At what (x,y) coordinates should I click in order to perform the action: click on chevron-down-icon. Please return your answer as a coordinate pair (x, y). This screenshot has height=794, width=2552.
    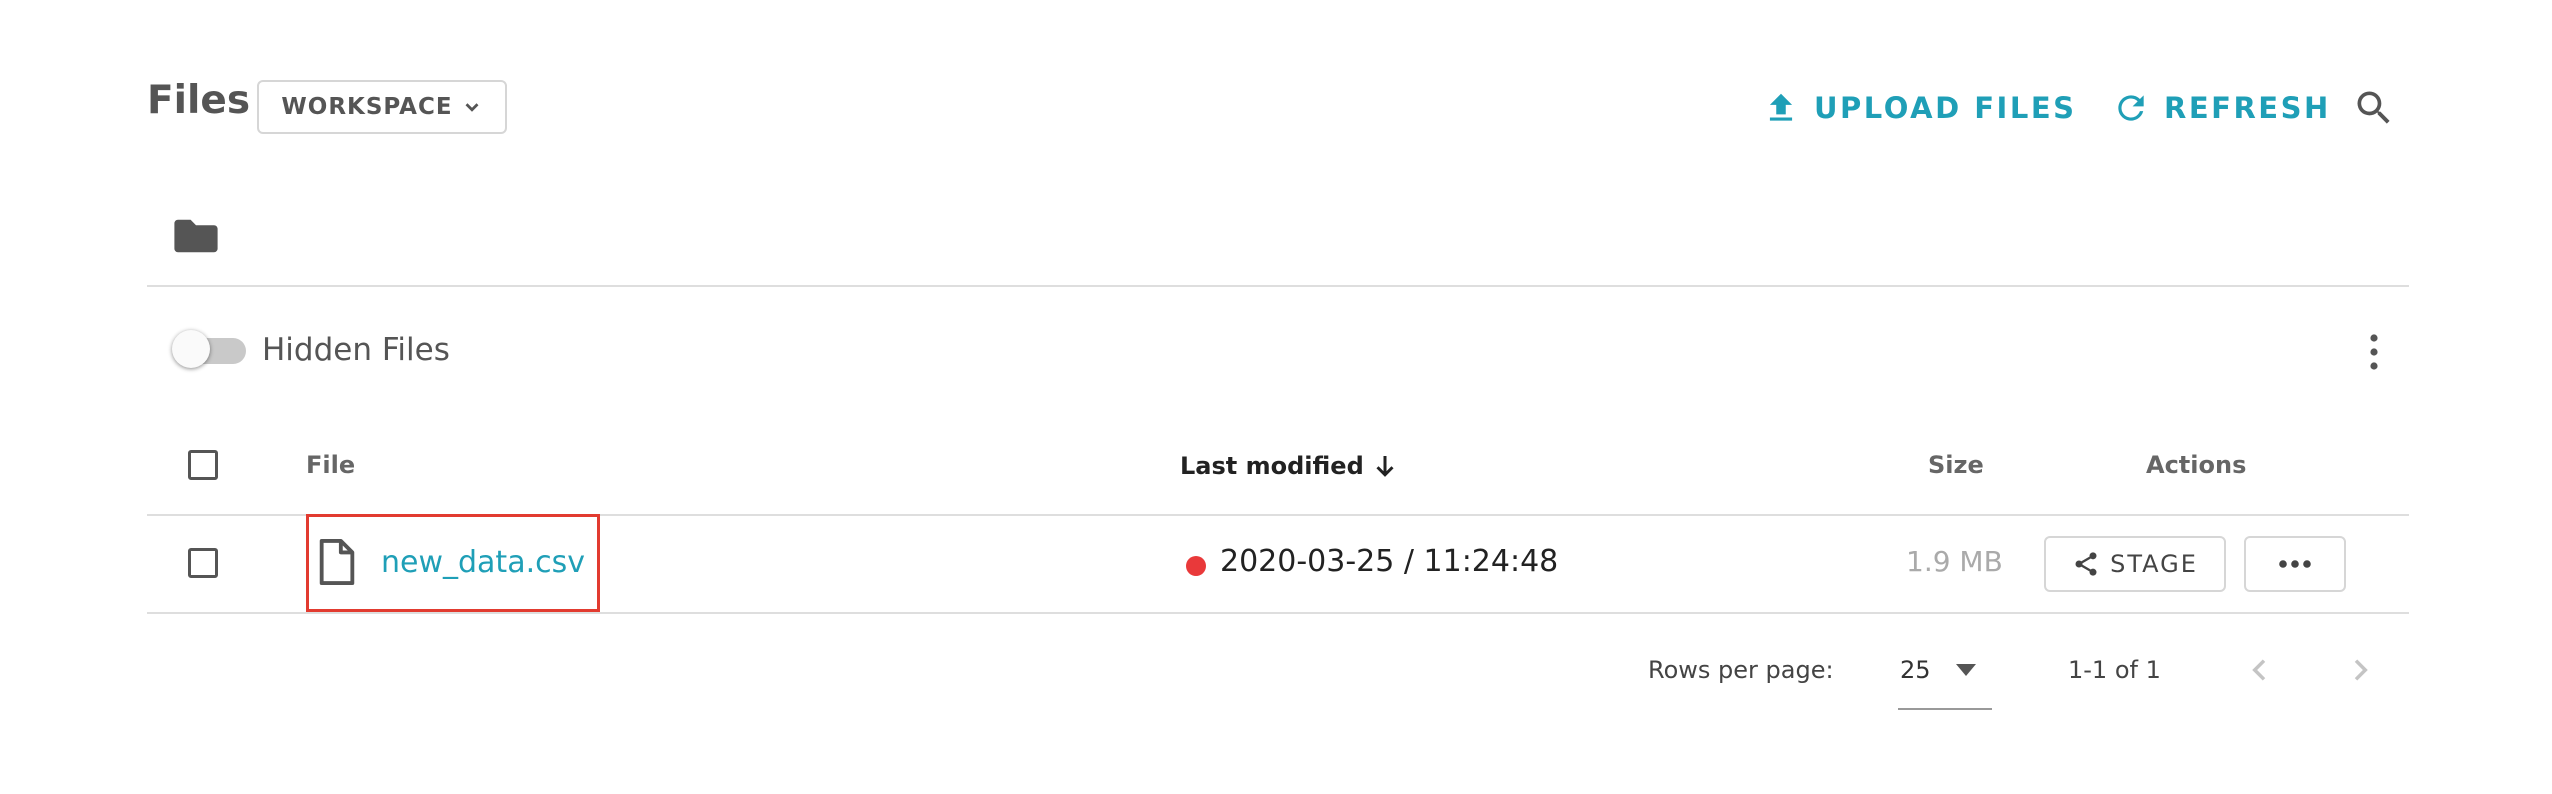
    Looking at the image, I should click on (472, 107).